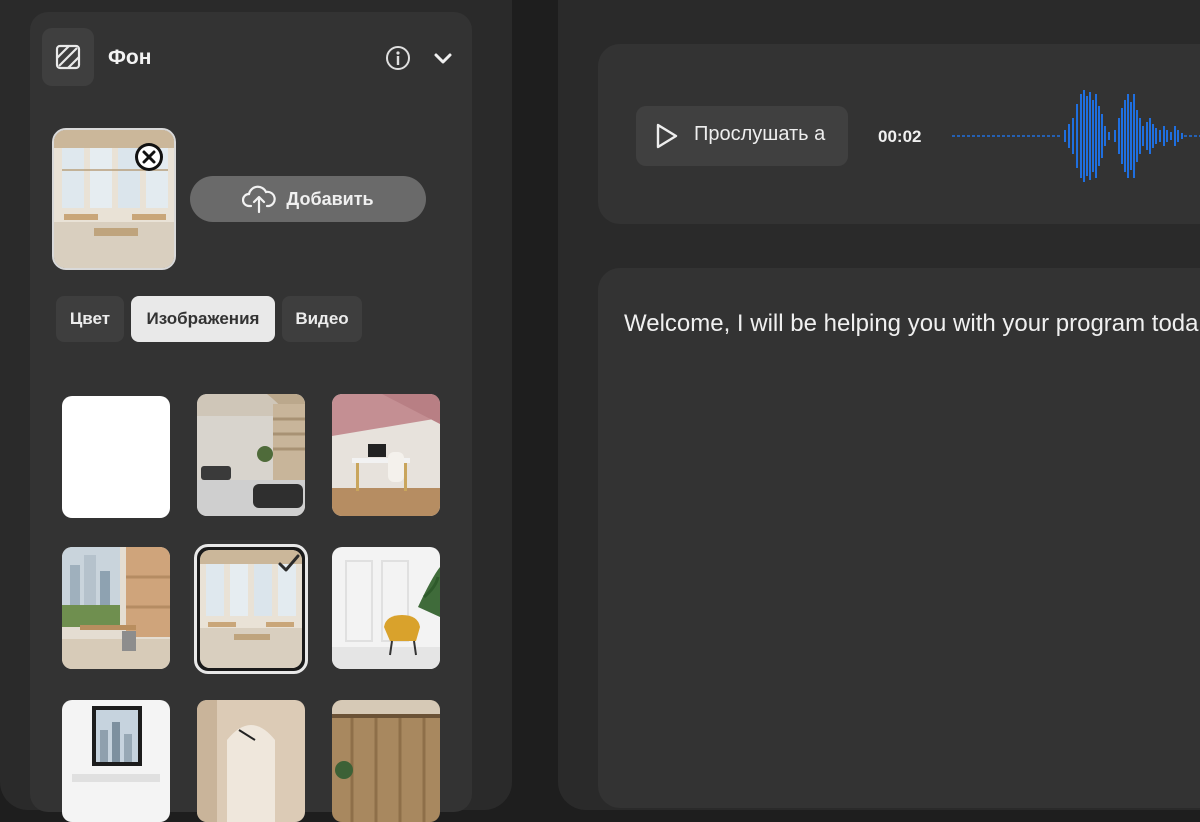  Describe the element at coordinates (443, 59) in the screenshot. I see `chevron-down-icon` at that location.